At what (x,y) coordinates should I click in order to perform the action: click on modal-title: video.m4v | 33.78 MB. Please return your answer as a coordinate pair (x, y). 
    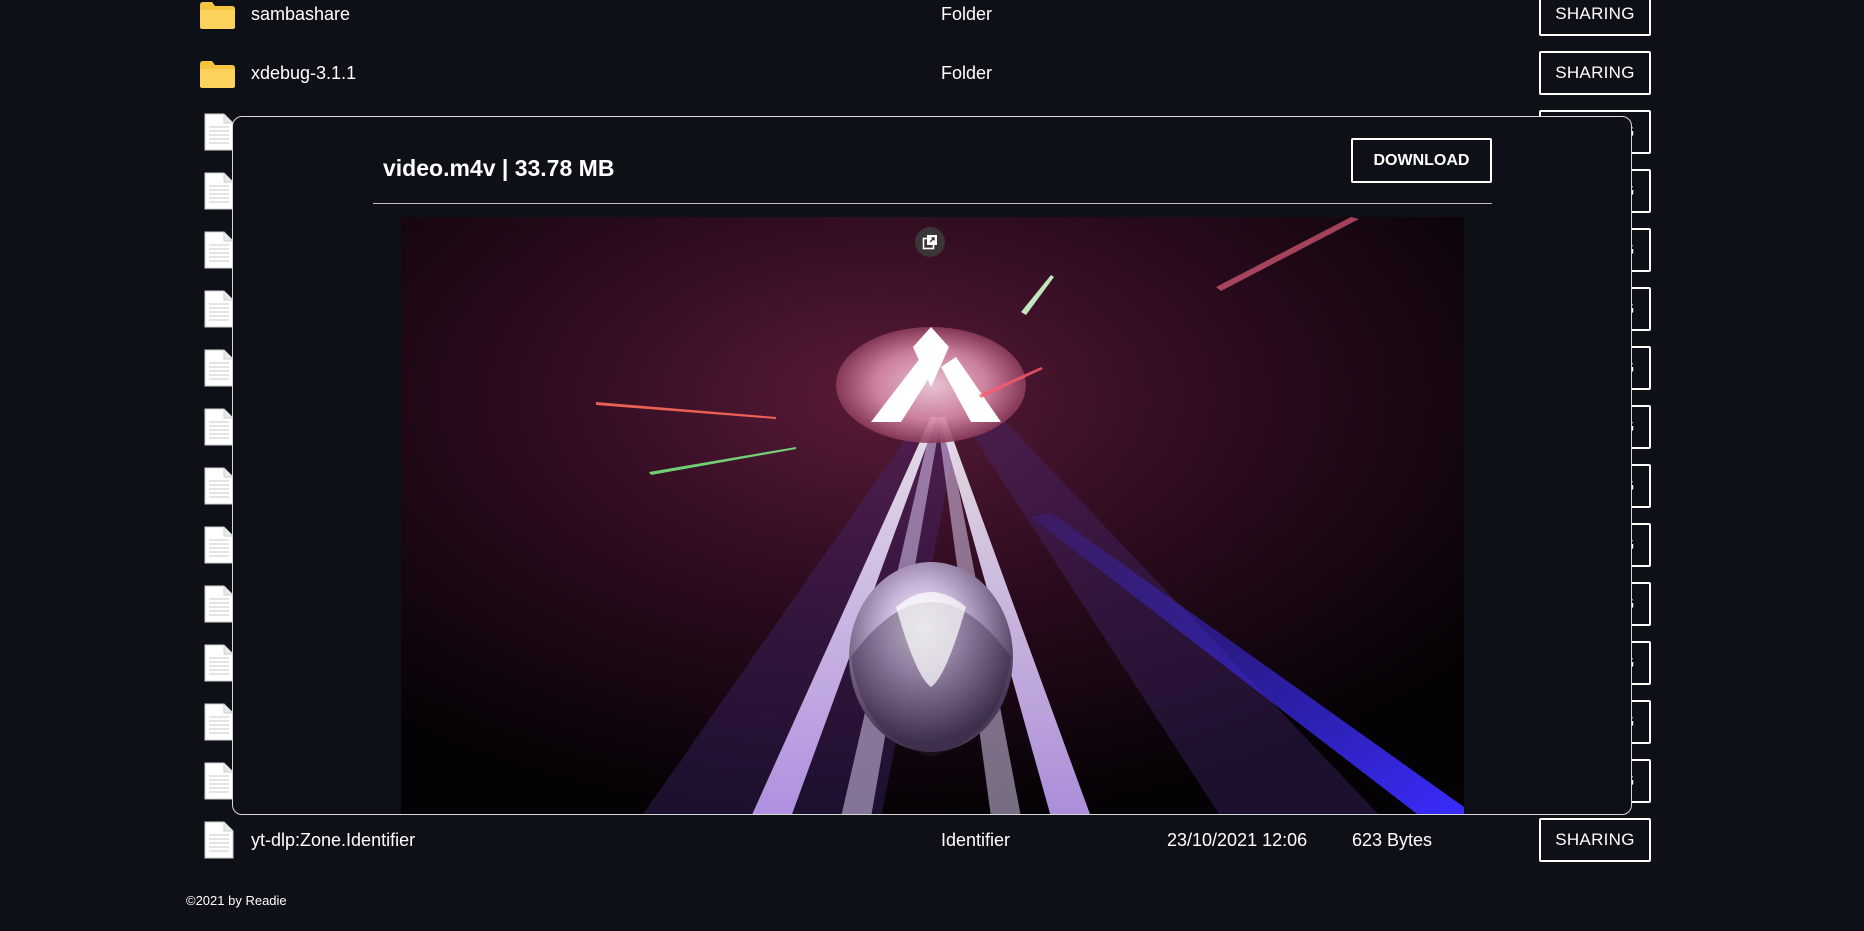
    Looking at the image, I should click on (499, 168).